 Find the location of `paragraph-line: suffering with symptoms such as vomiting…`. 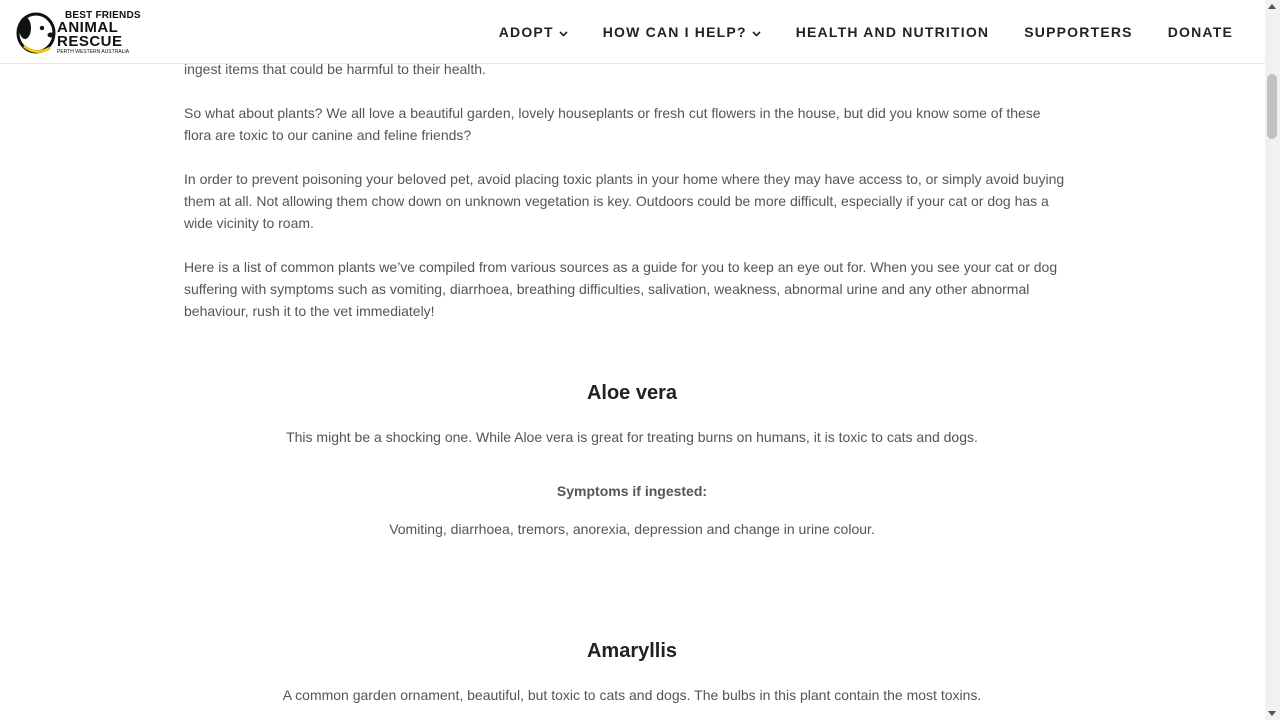

paragraph-line: suffering with symptoms such as vomiting… is located at coordinates (607, 289).